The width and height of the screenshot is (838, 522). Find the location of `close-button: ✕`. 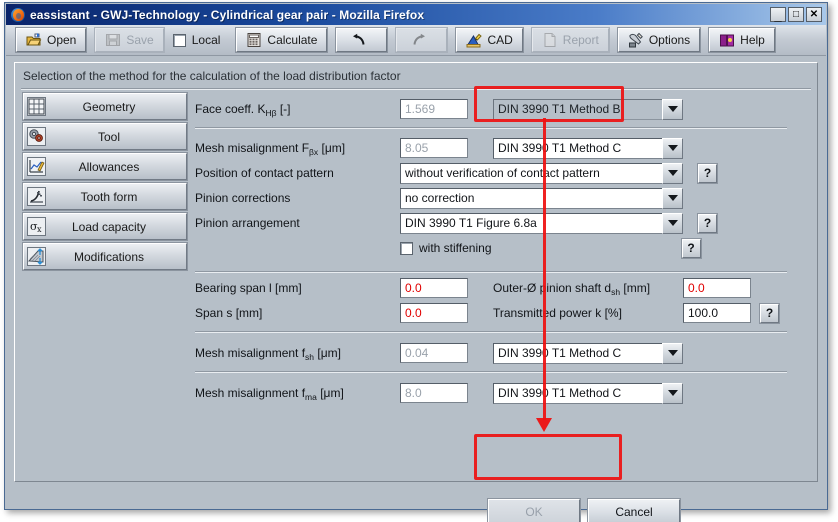

close-button: ✕ is located at coordinates (814, 14).